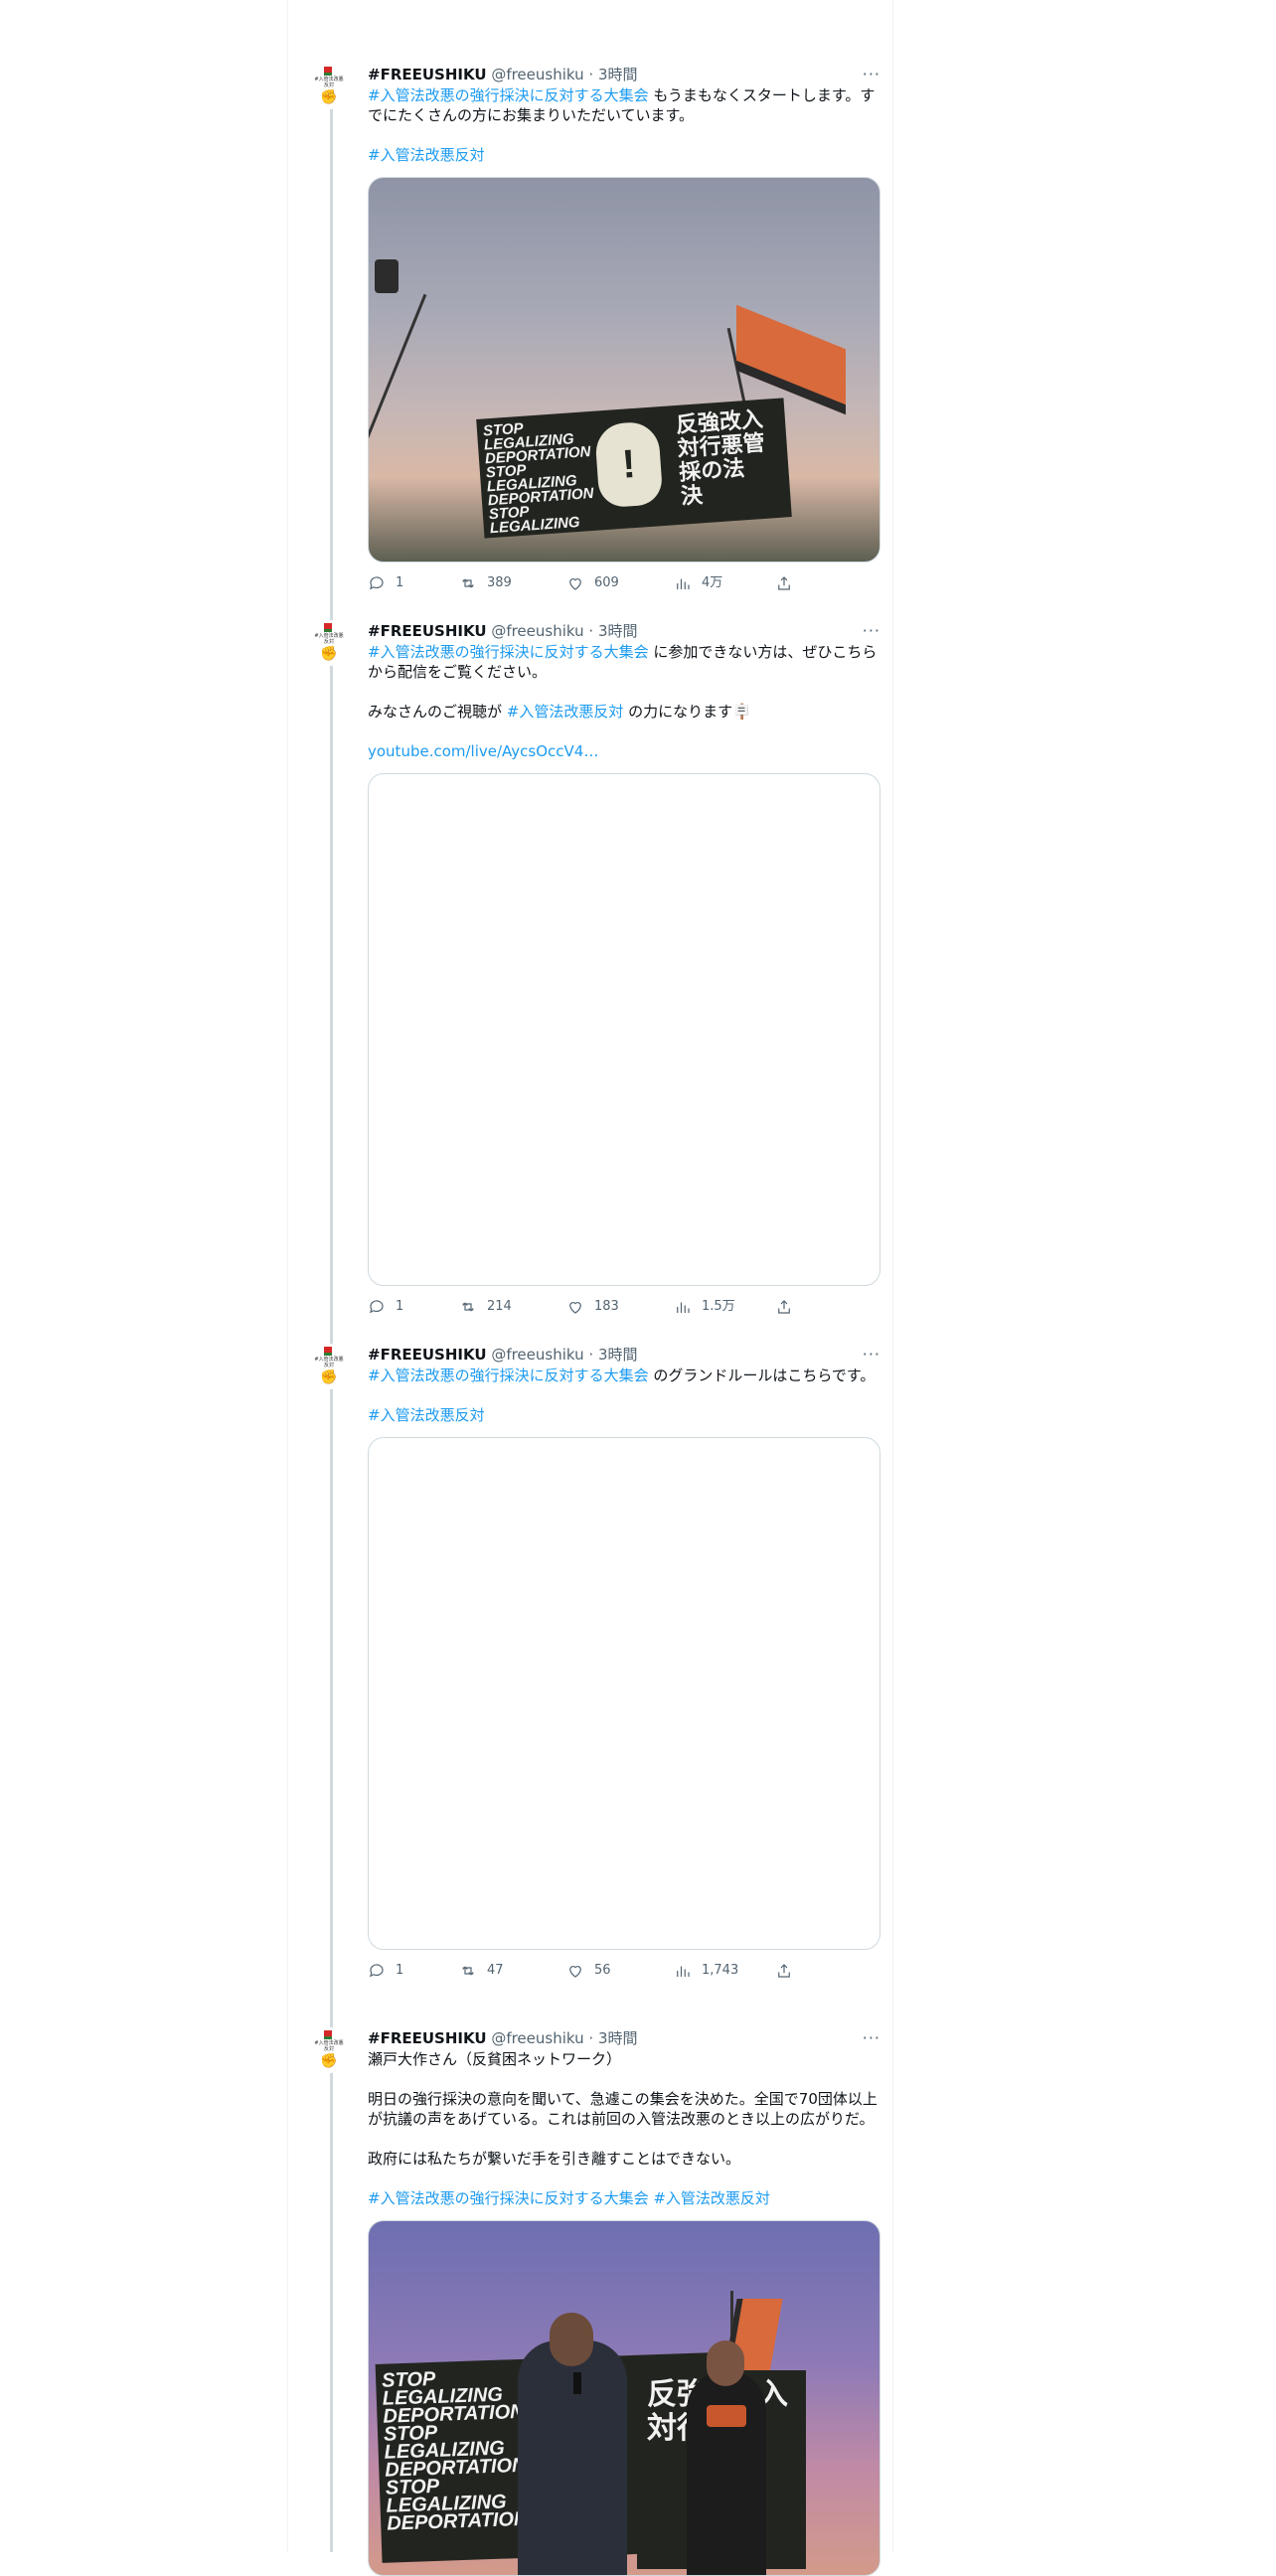  I want to click on repost-button: 47, so click(481, 1971).